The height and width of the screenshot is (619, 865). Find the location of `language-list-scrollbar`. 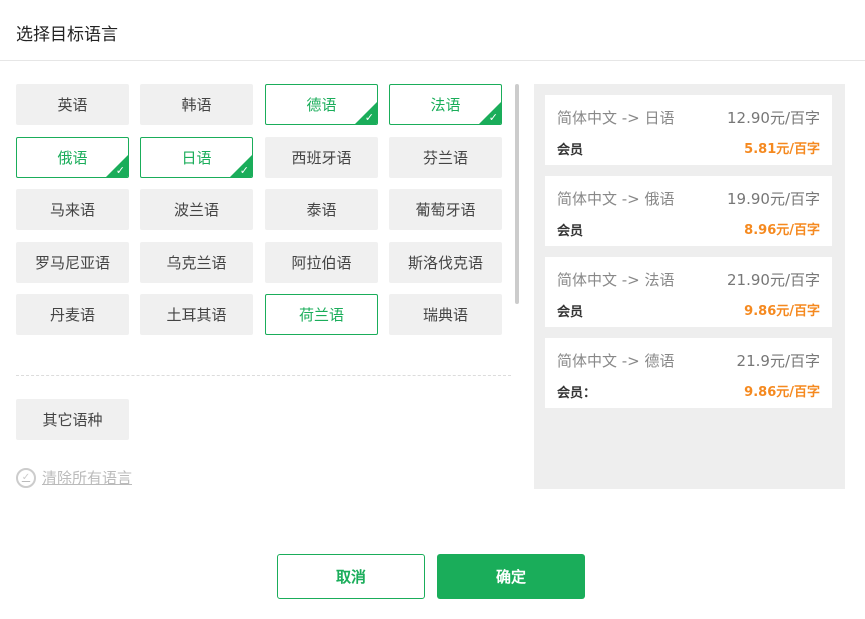

language-list-scrollbar is located at coordinates (517, 194).